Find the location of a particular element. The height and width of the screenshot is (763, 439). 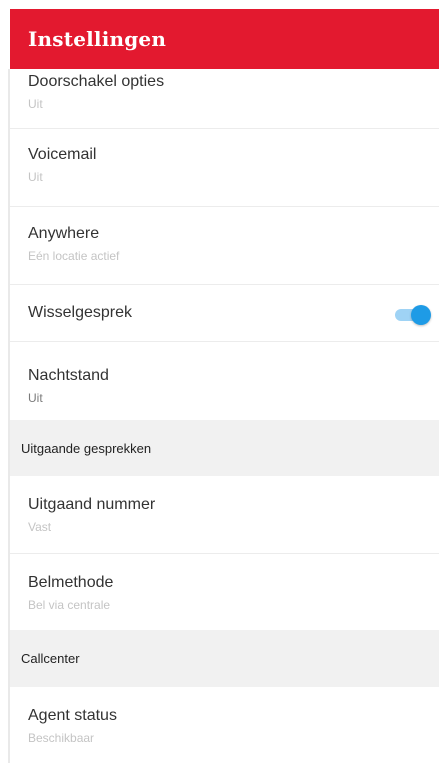

setting-call-method: Belmethode Bel via centrale is located at coordinates (224, 592).